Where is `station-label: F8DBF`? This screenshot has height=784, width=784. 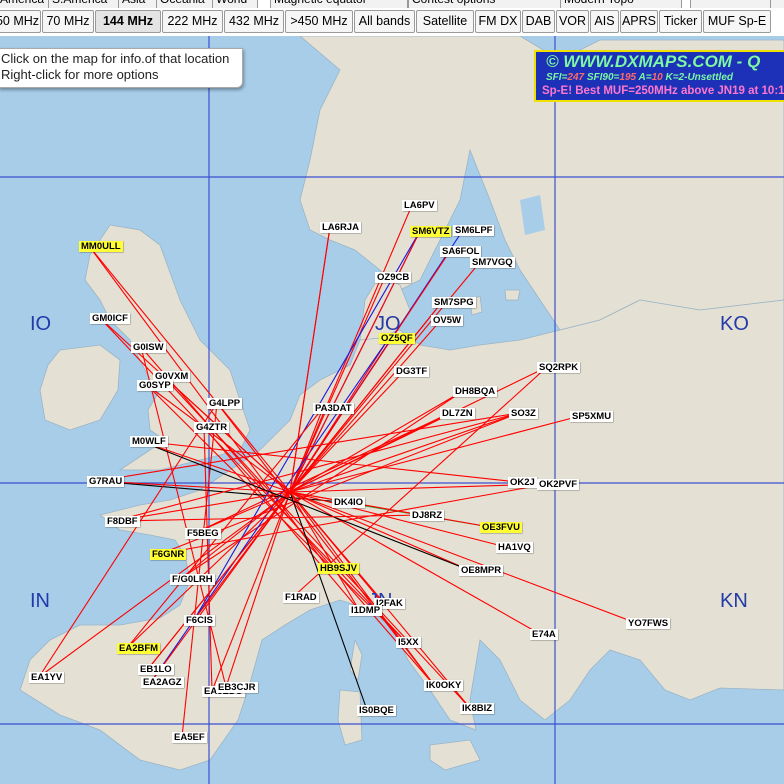
station-label: F8DBF is located at coordinates (122, 521).